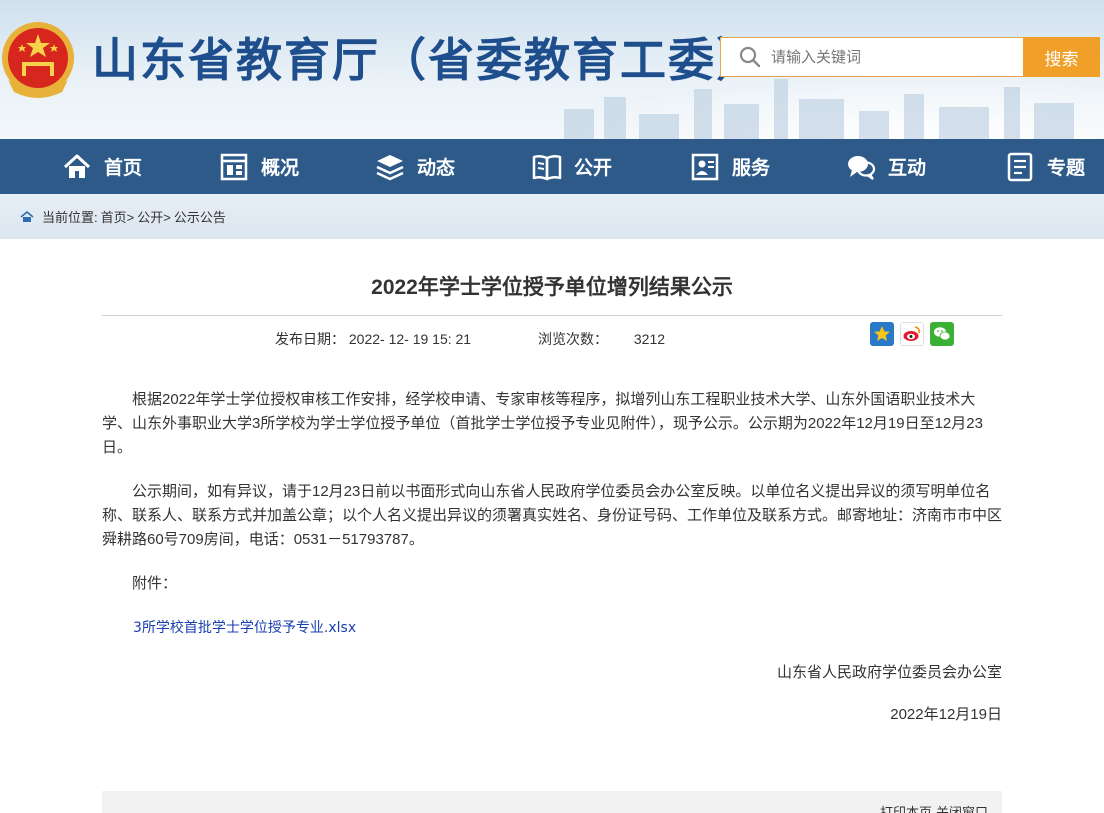  I want to click on site-title: 山东省教育厅（省委教育工委）, so click(428, 60).